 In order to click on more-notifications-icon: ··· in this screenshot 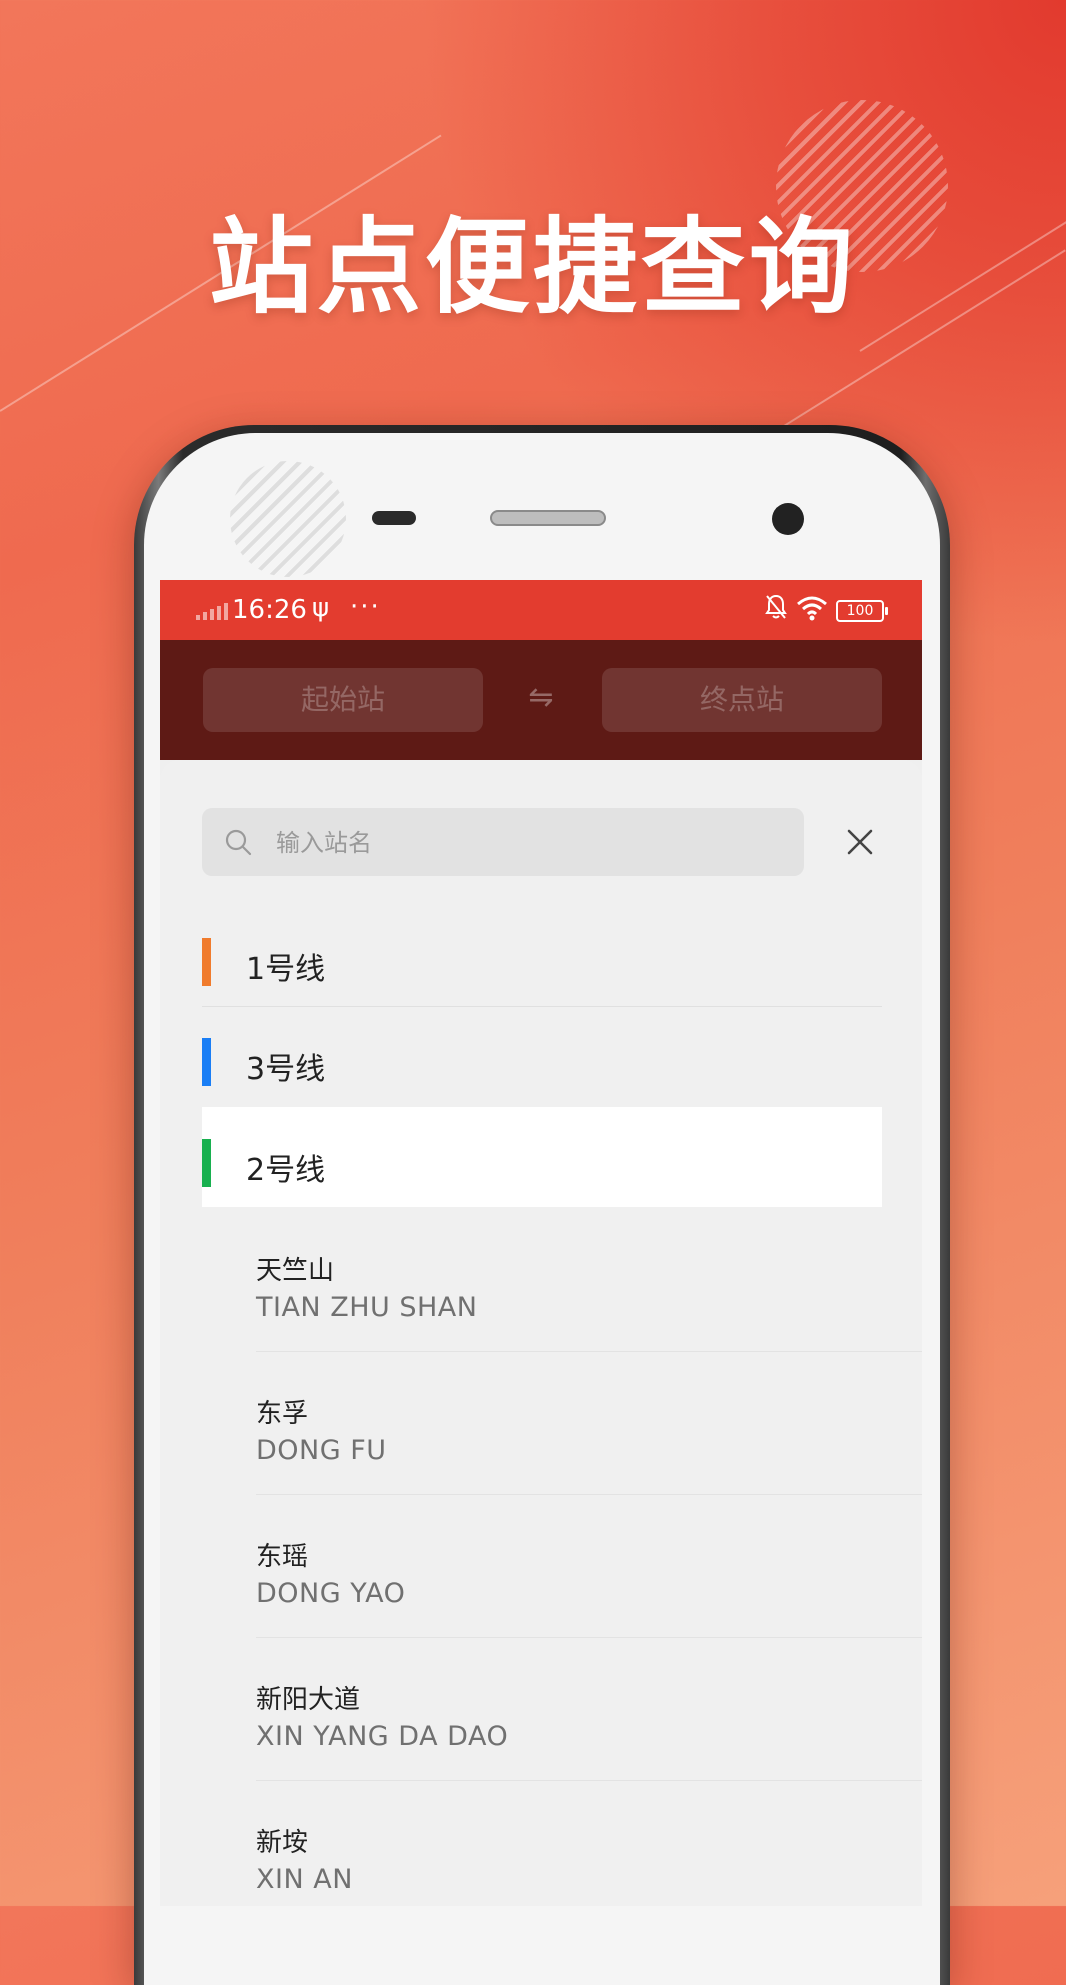, I will do `click(365, 607)`.